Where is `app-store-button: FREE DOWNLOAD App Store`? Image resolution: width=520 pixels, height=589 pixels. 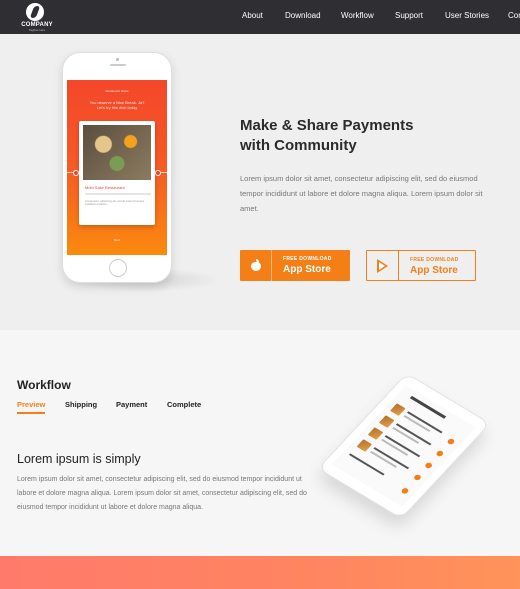
app-store-button: FREE DOWNLOAD App Store is located at coordinates (295, 265).